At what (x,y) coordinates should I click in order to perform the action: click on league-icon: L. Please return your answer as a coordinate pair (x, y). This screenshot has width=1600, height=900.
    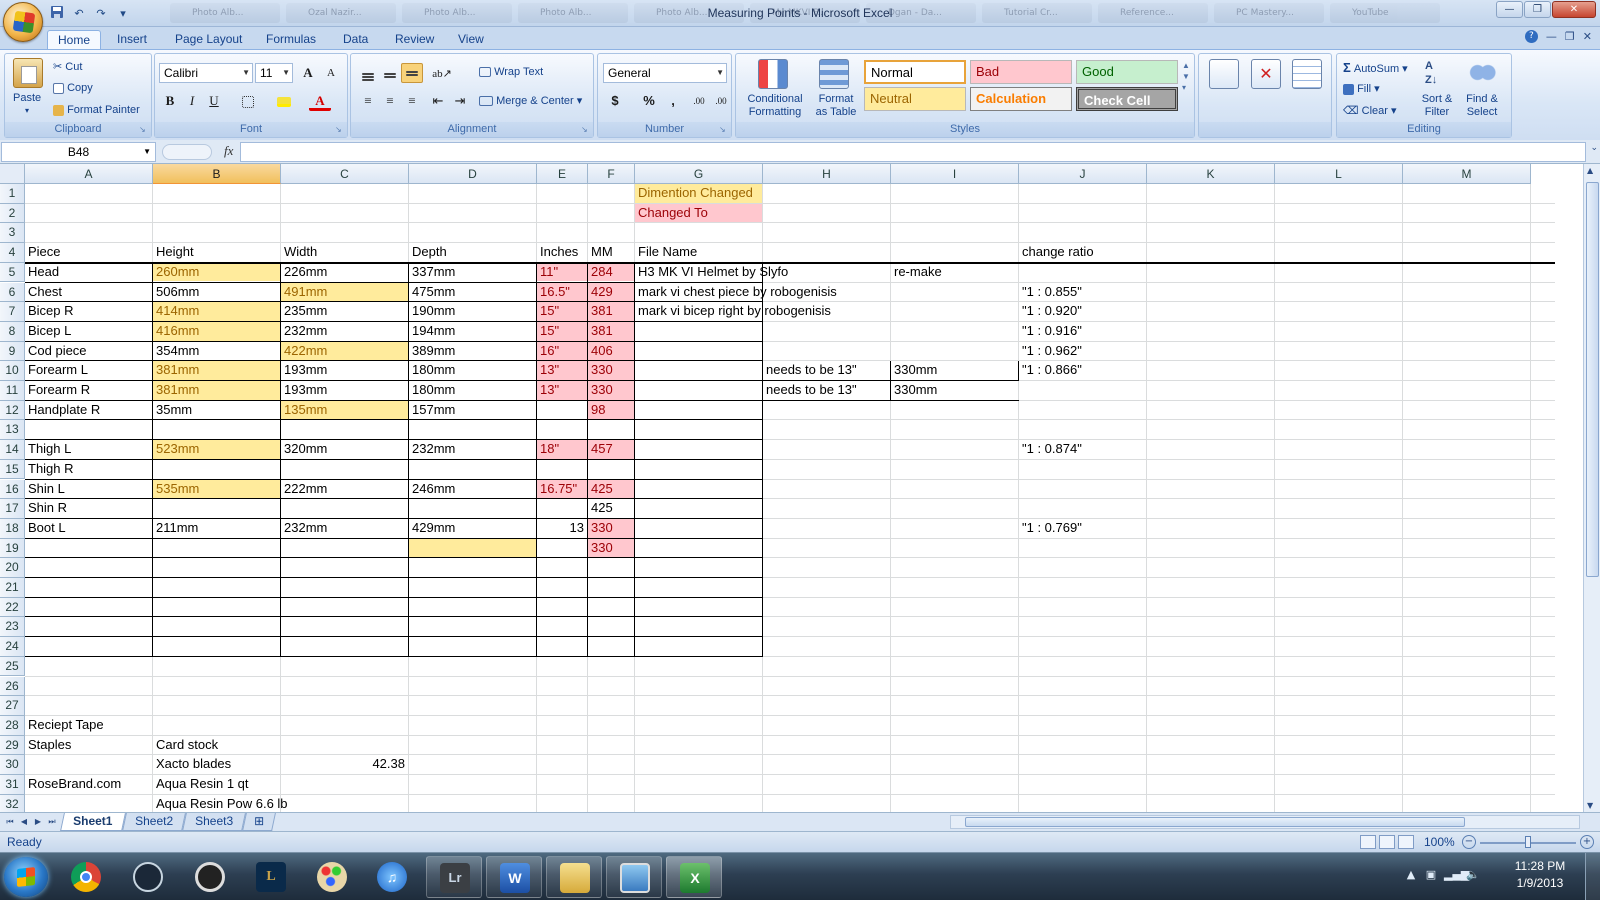
    Looking at the image, I should click on (271, 877).